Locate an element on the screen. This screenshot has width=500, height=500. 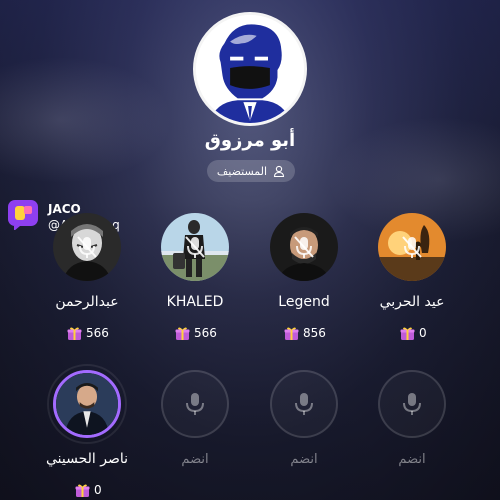
user-icon is located at coordinates (279, 171).